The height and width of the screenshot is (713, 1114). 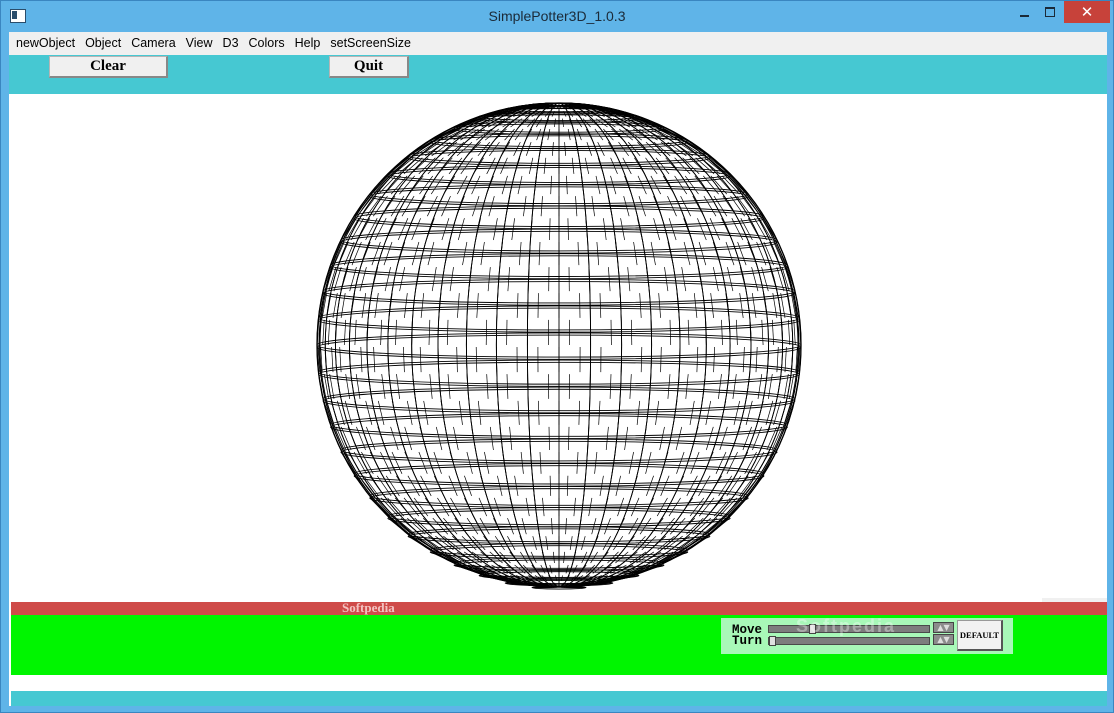 I want to click on watermark-text: Softpedia, so click(x=368, y=607).